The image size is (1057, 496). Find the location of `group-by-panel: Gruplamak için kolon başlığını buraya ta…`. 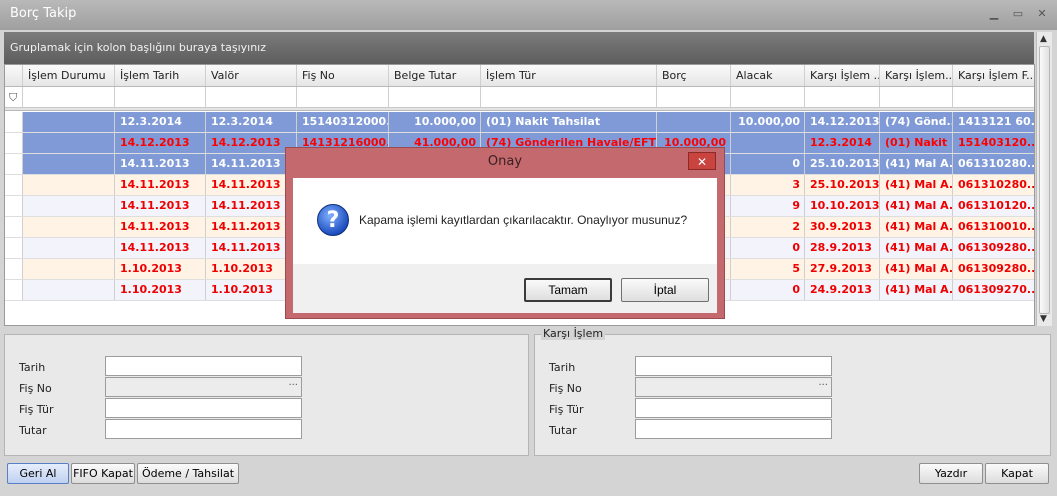

group-by-panel: Gruplamak için kolon başlığını buraya ta… is located at coordinates (519, 48).